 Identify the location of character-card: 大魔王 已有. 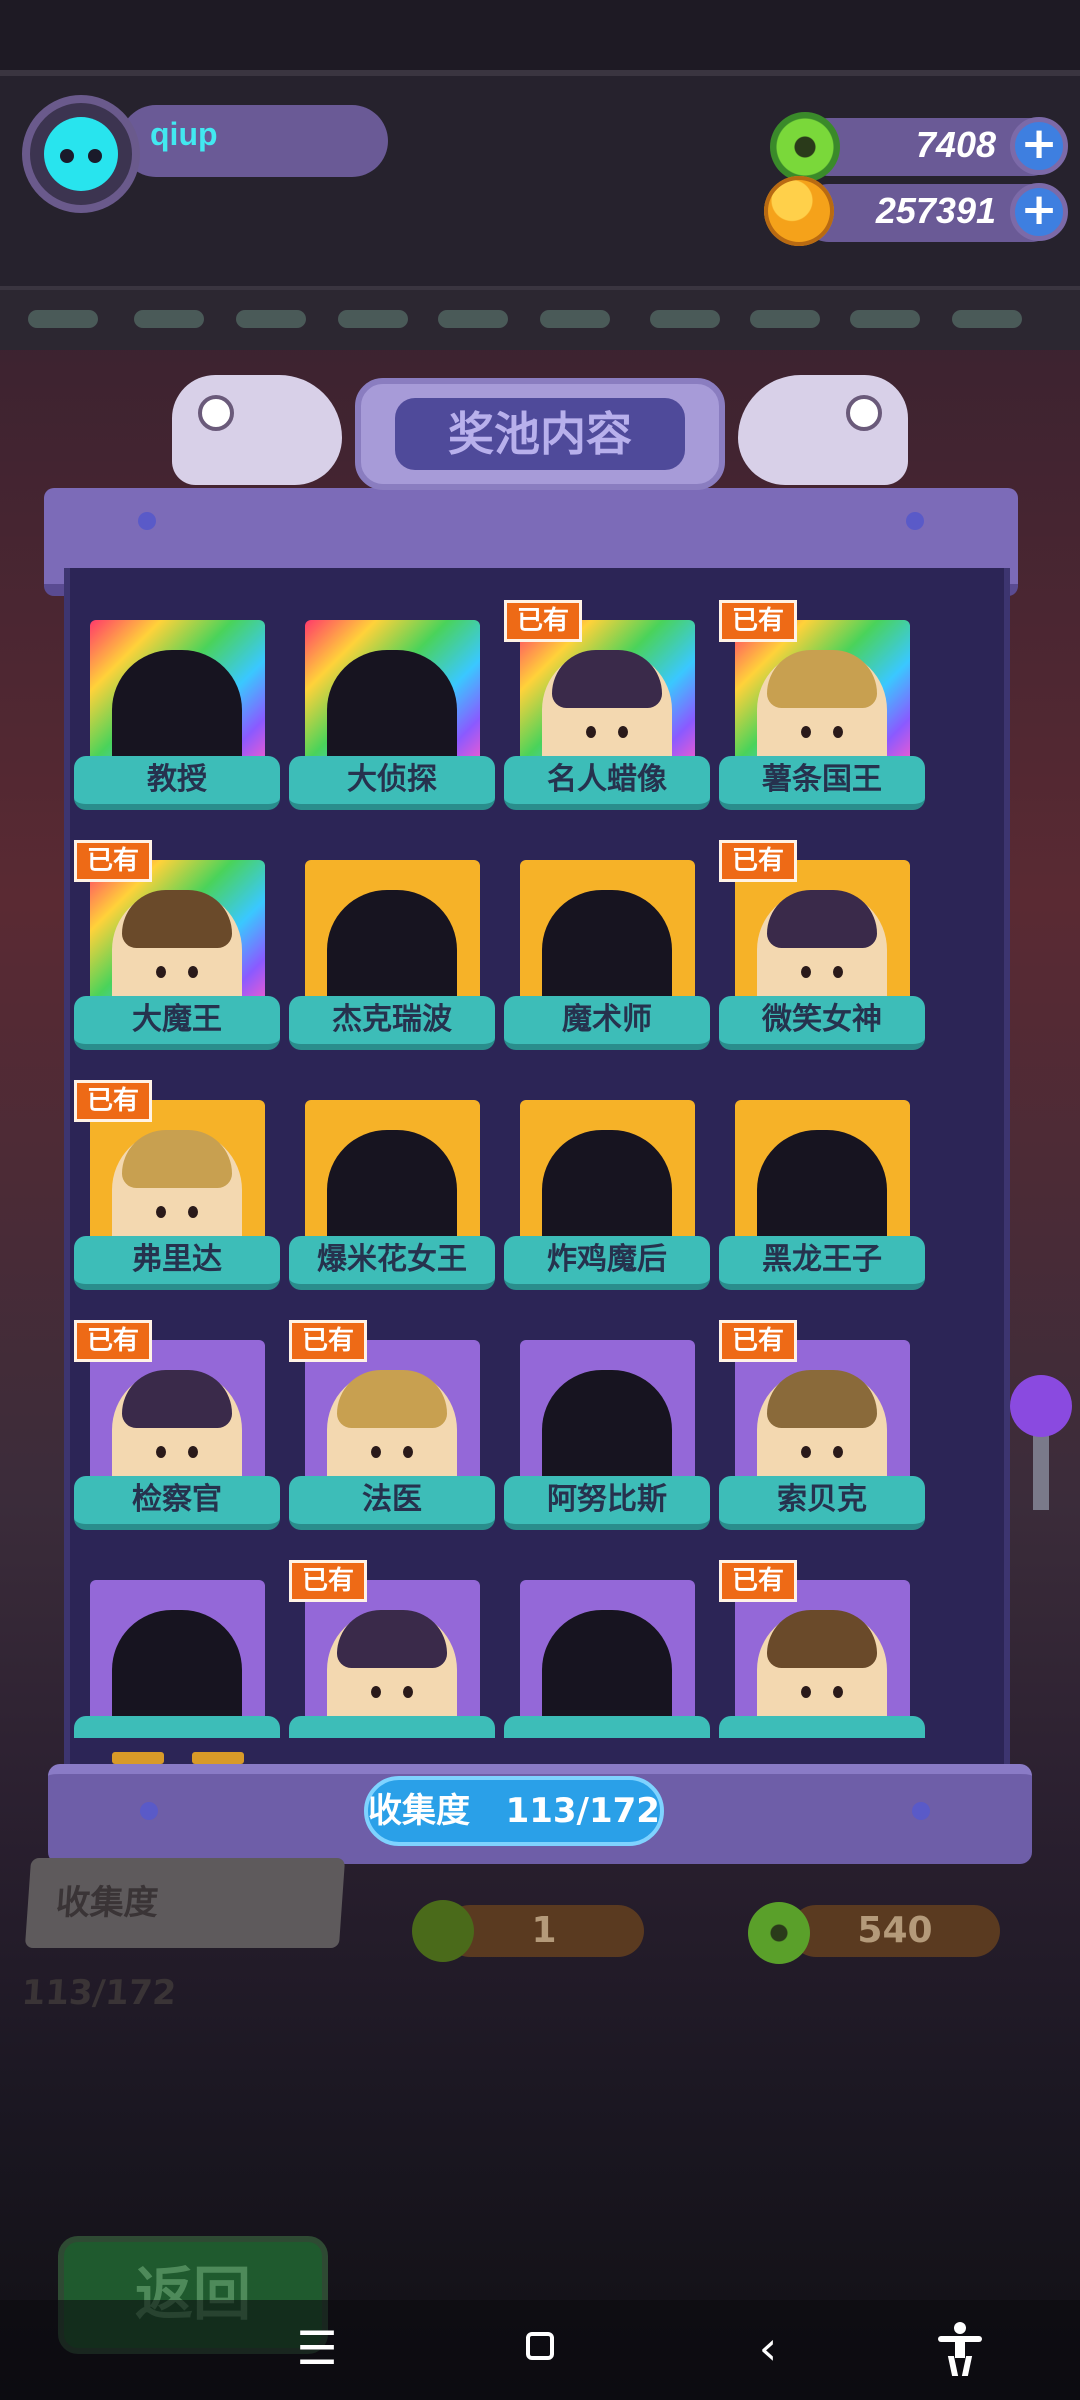
(181, 945).